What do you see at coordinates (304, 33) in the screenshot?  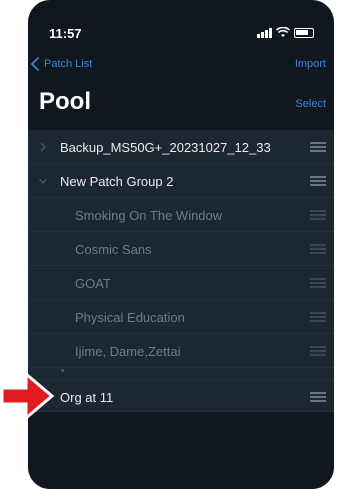 I see `battery-icon` at bounding box center [304, 33].